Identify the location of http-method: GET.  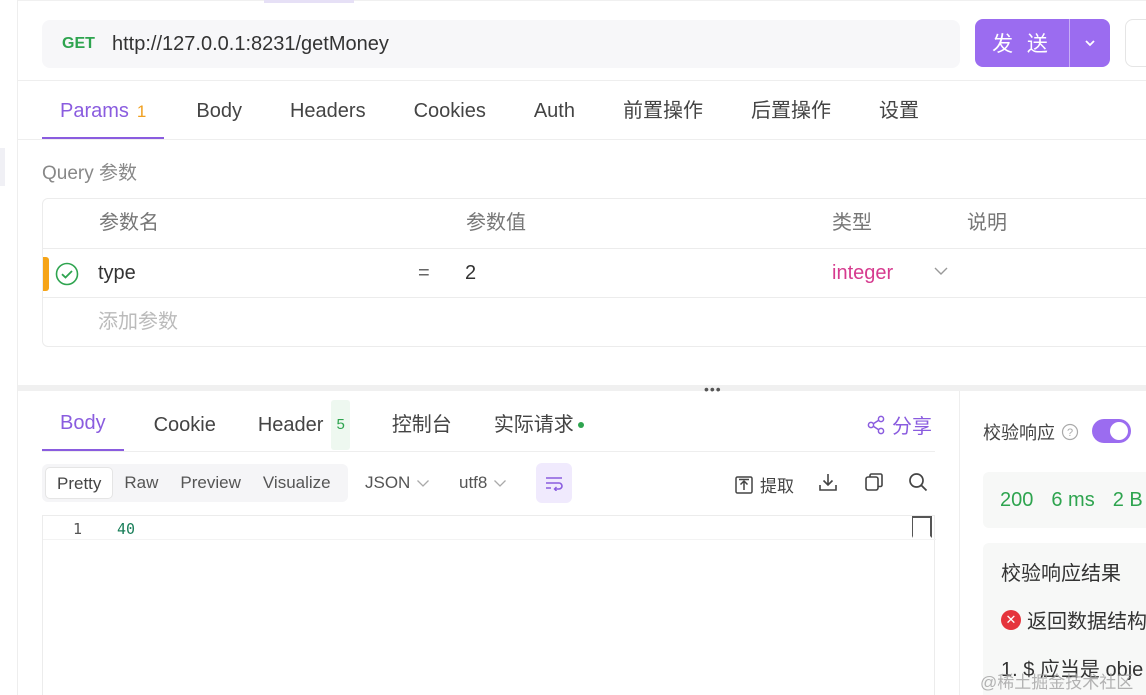
(87, 44).